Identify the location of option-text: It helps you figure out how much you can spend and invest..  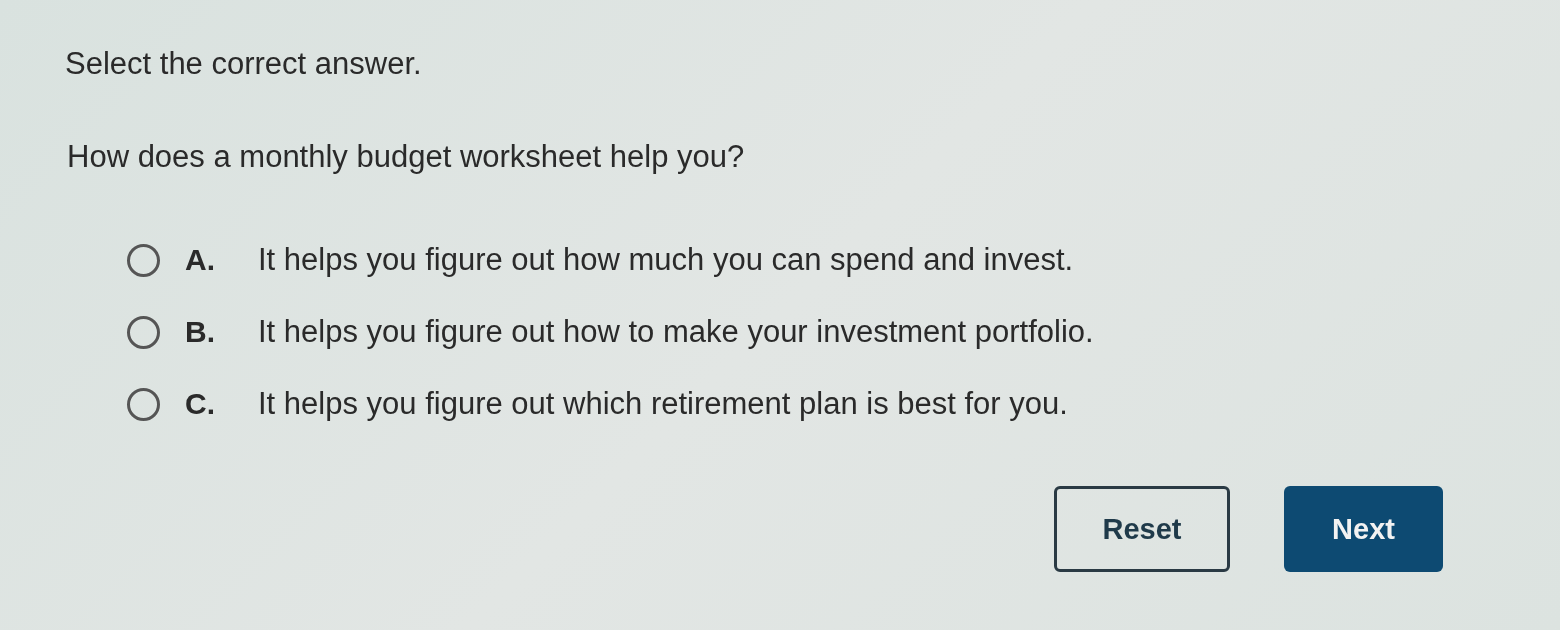
(666, 260).